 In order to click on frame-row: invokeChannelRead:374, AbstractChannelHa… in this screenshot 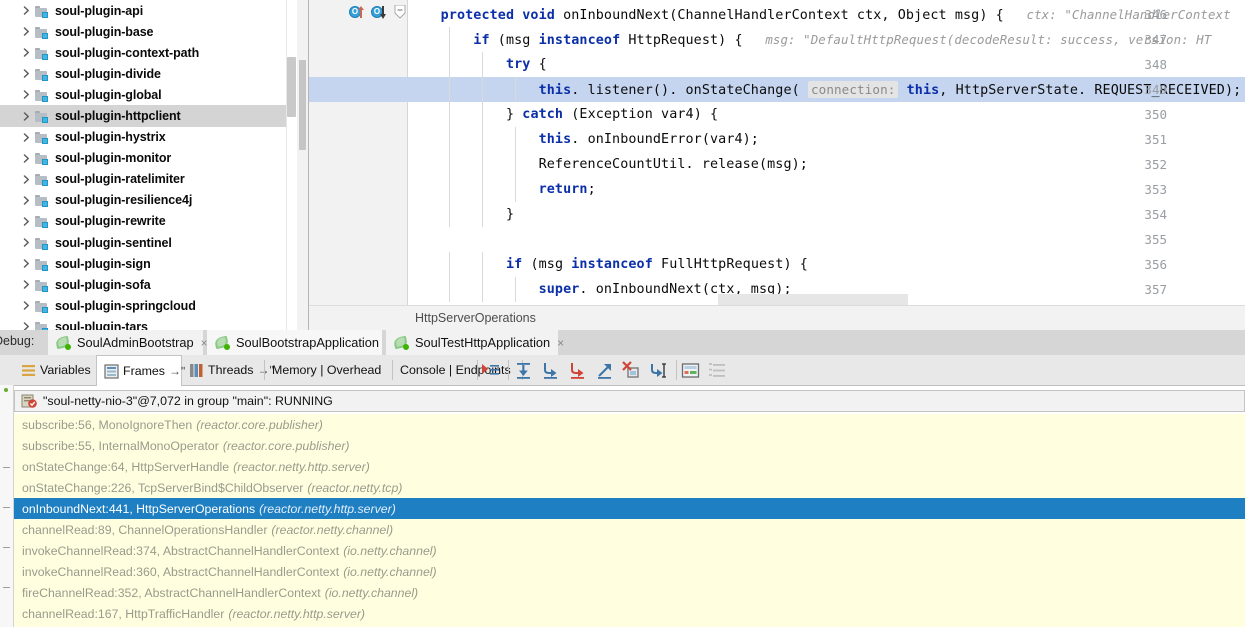, I will do `click(629, 550)`.